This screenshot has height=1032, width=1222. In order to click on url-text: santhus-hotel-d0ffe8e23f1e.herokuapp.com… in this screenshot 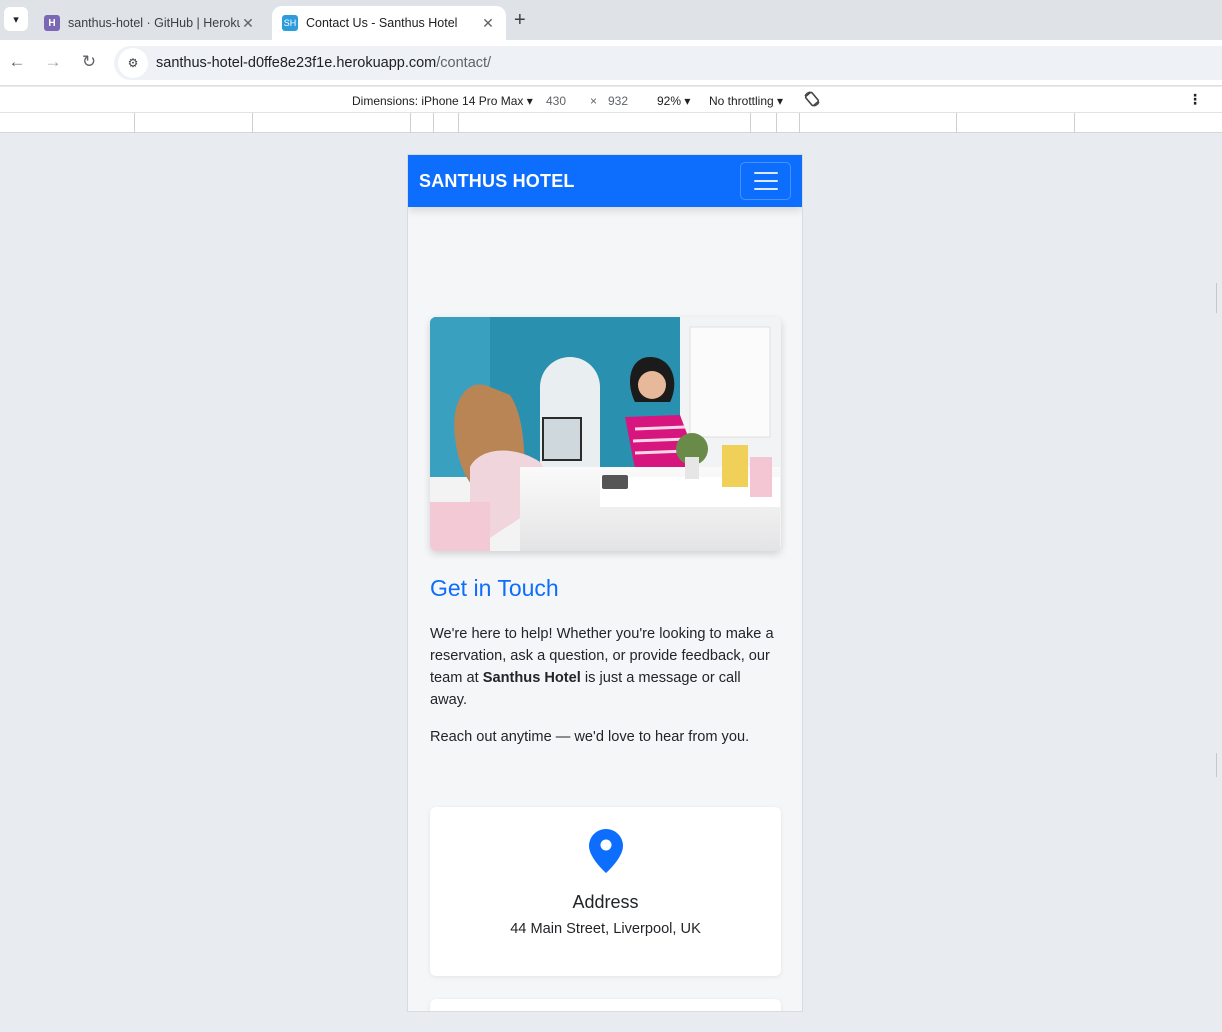, I will do `click(323, 63)`.